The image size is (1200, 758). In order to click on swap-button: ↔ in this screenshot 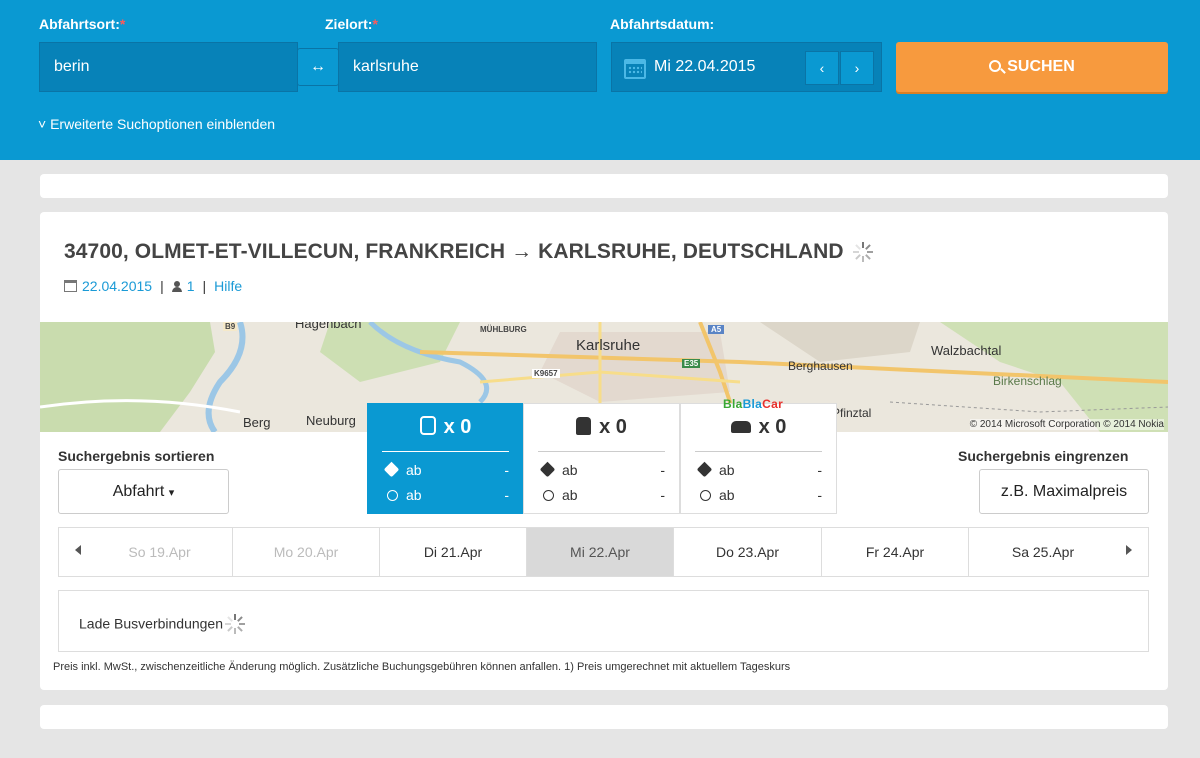, I will do `click(318, 67)`.